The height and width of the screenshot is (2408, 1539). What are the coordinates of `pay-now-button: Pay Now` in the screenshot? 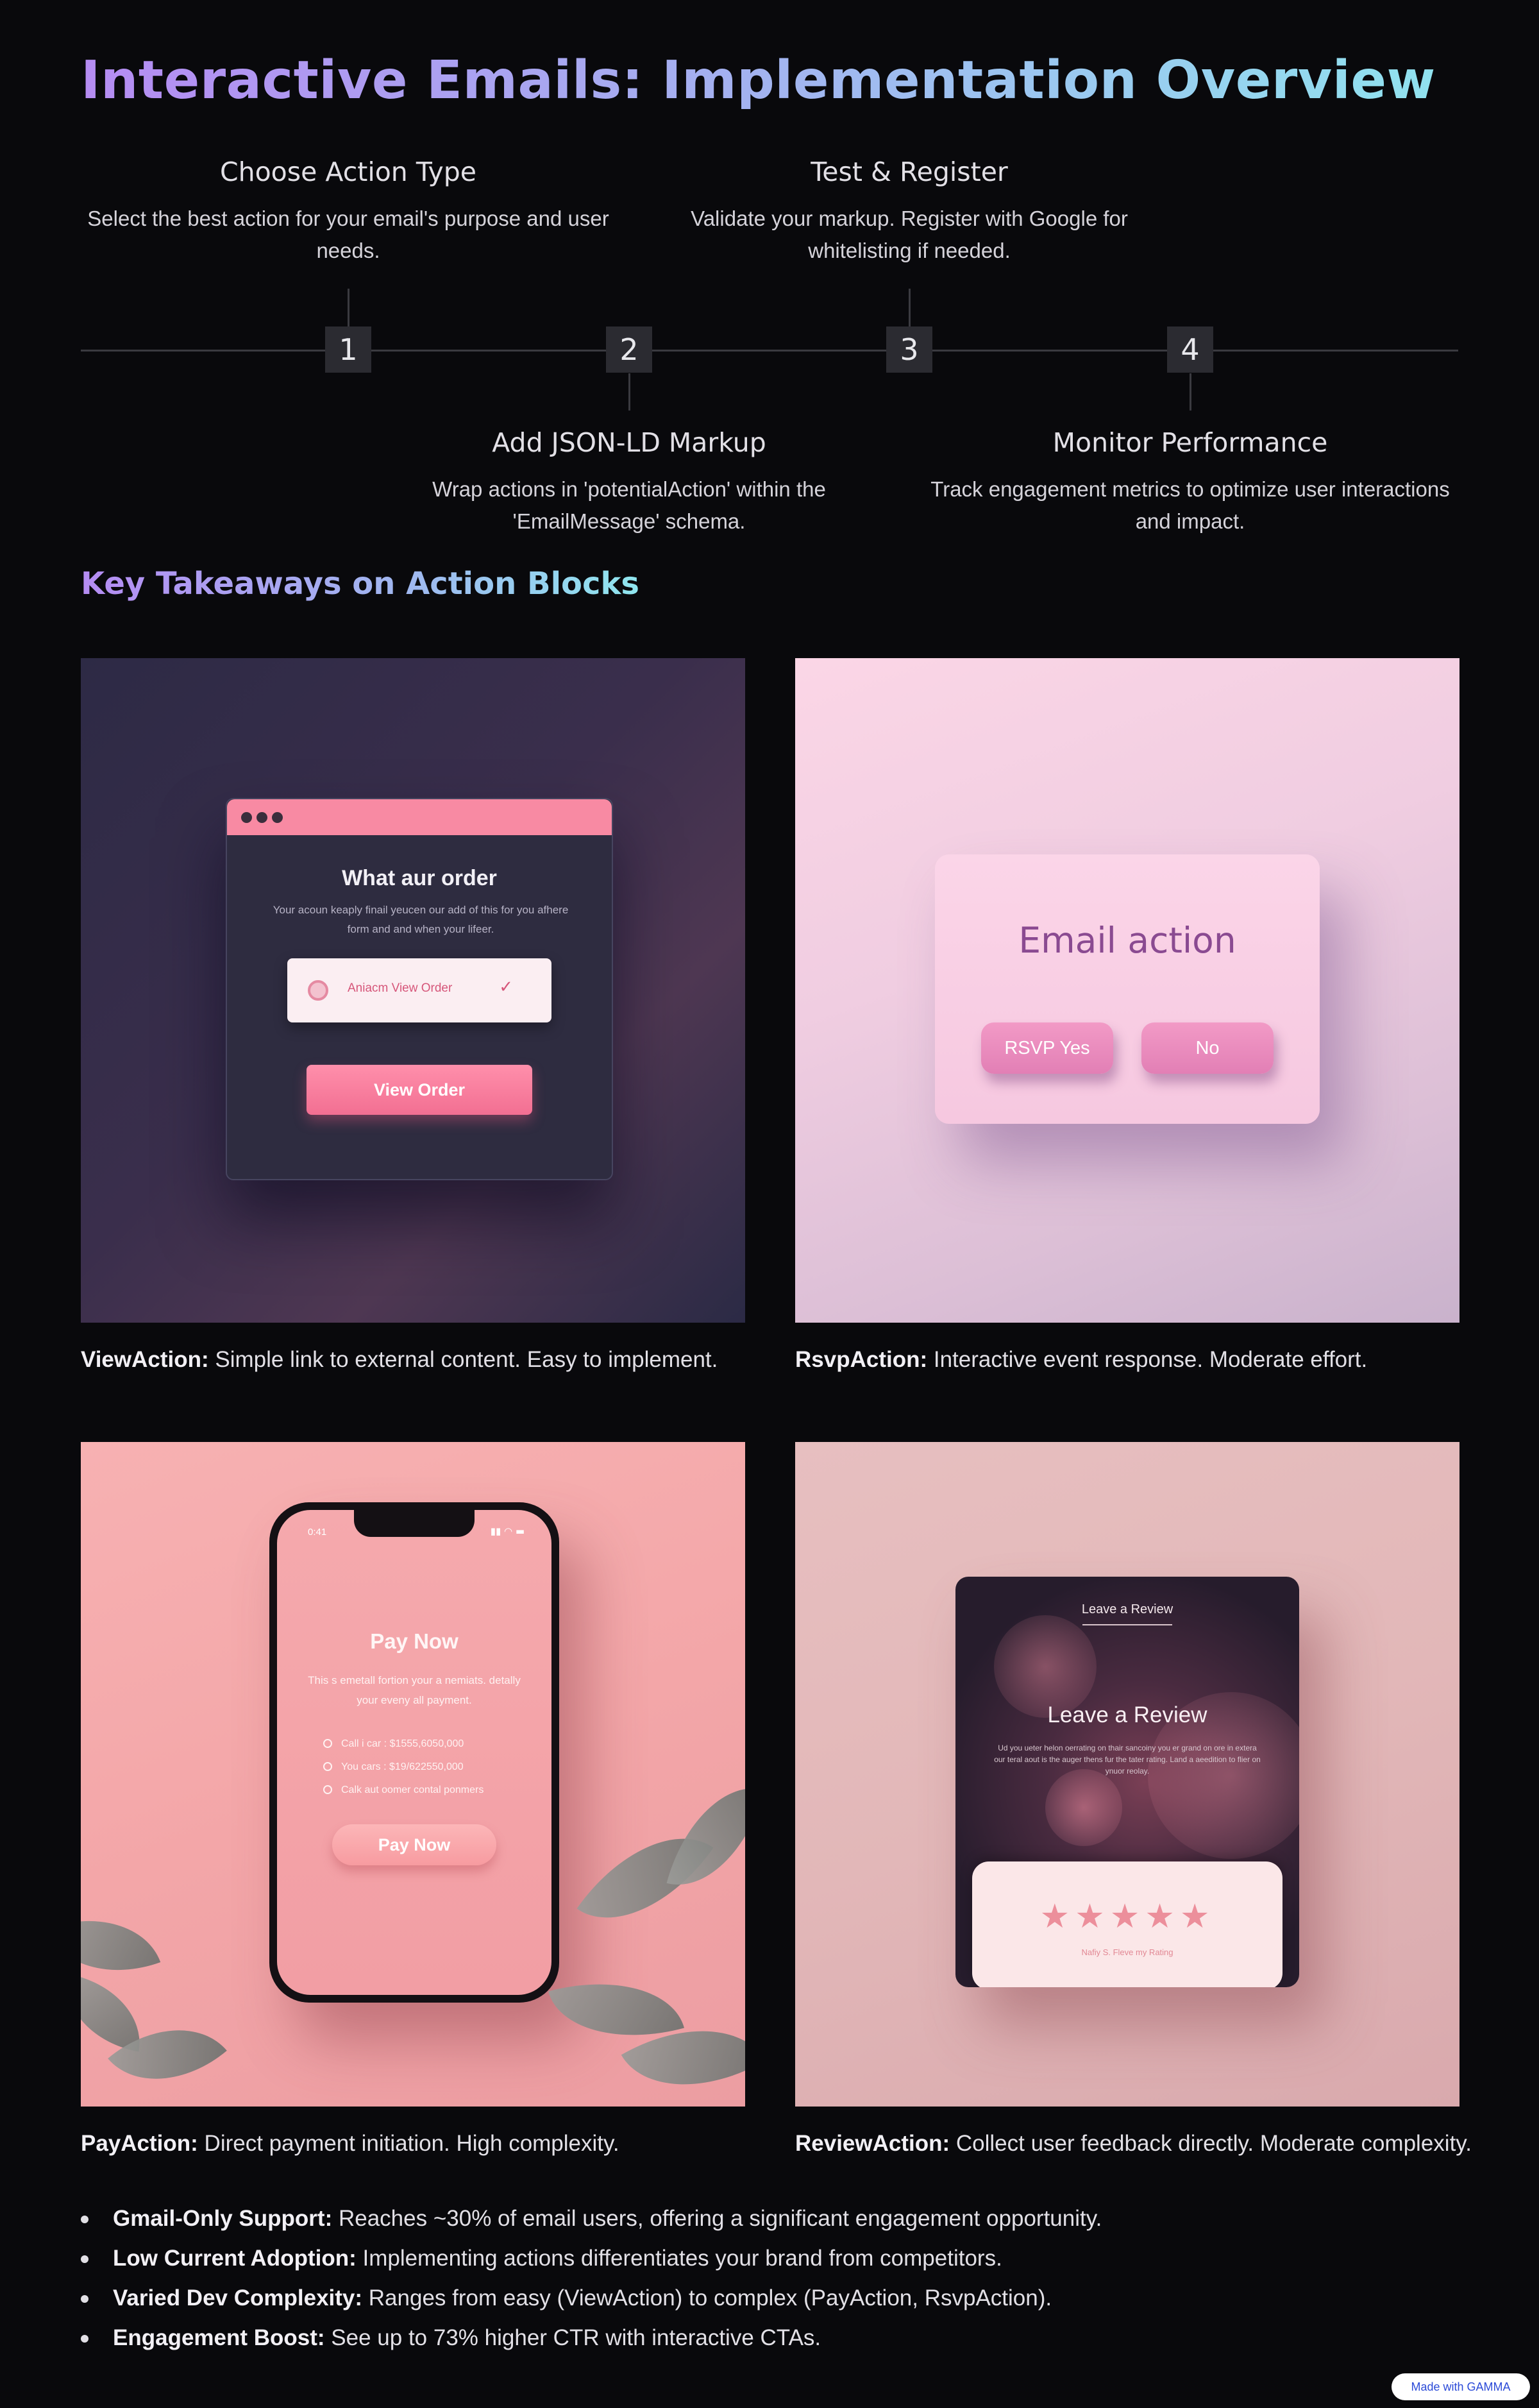 It's located at (414, 1844).